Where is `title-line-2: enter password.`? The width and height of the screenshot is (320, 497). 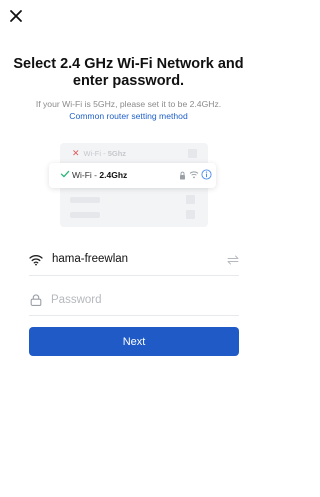 title-line-2: enter password. is located at coordinates (128, 81).